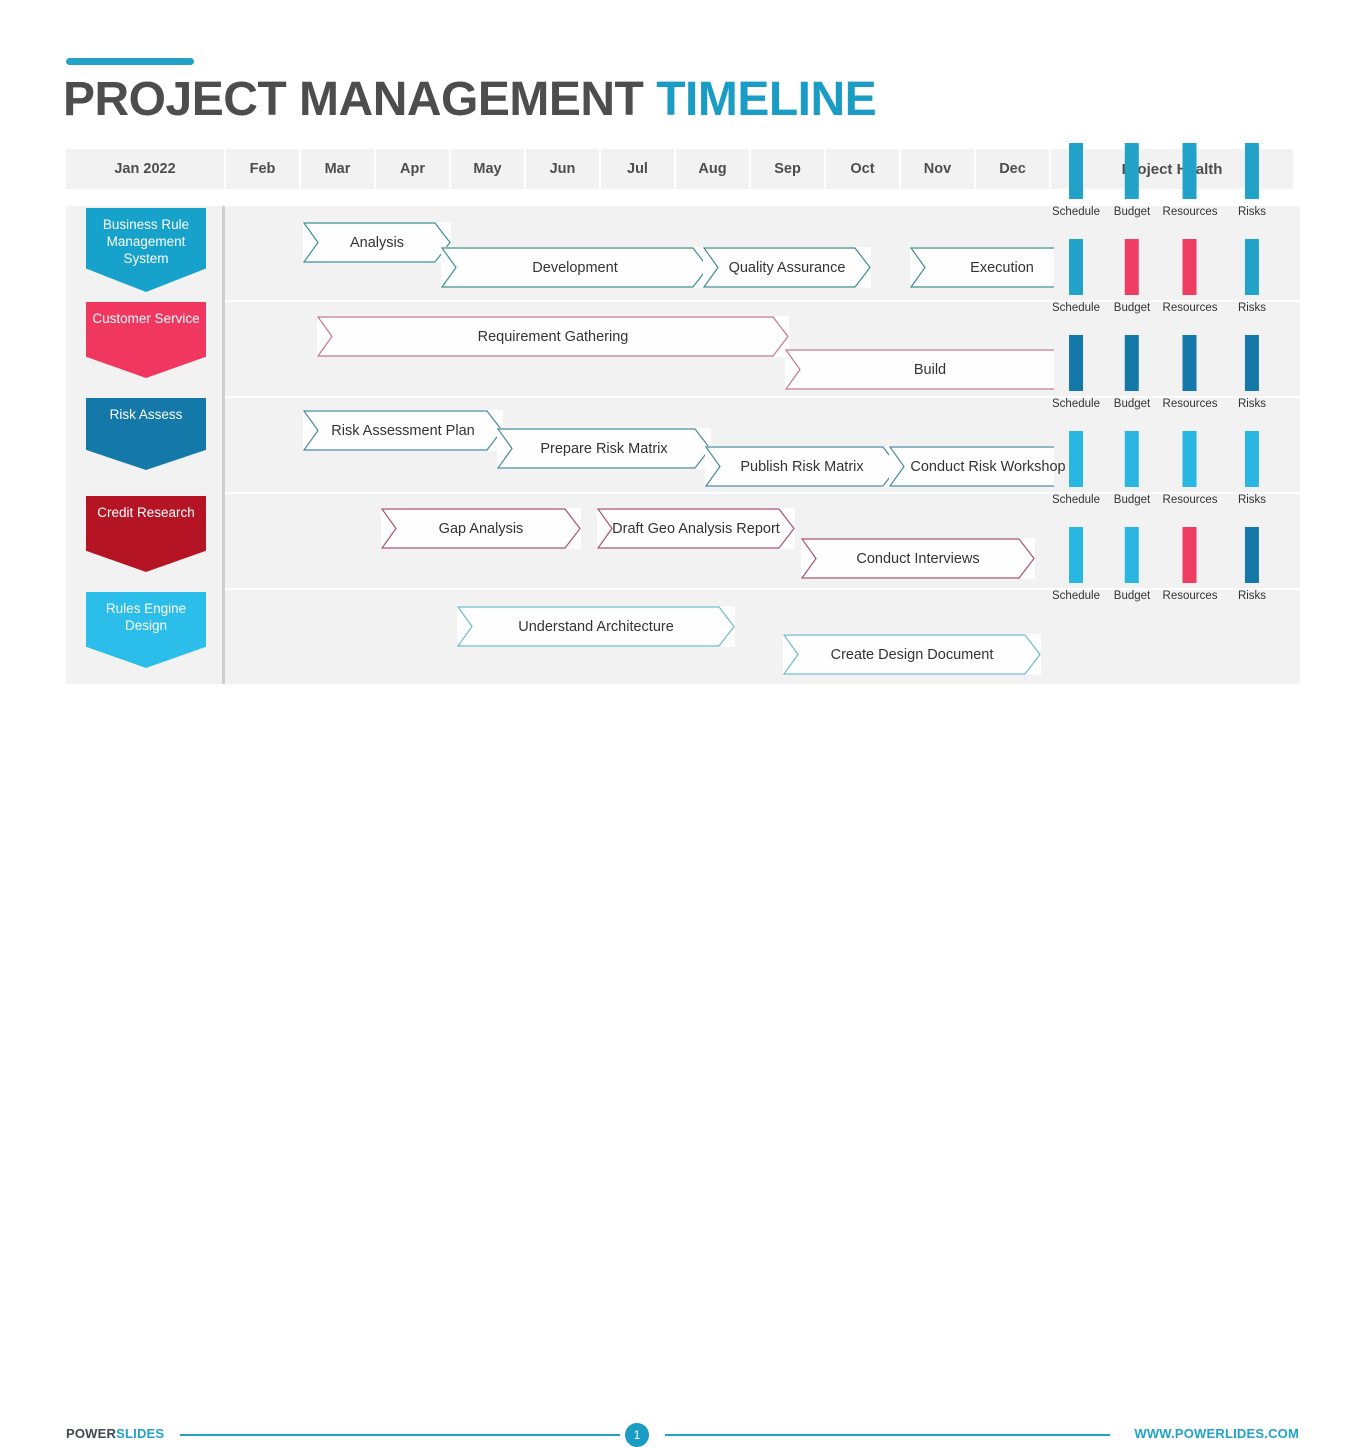 This screenshot has height=1447, width=1365. I want to click on task-bar-label: Build, so click(930, 369).